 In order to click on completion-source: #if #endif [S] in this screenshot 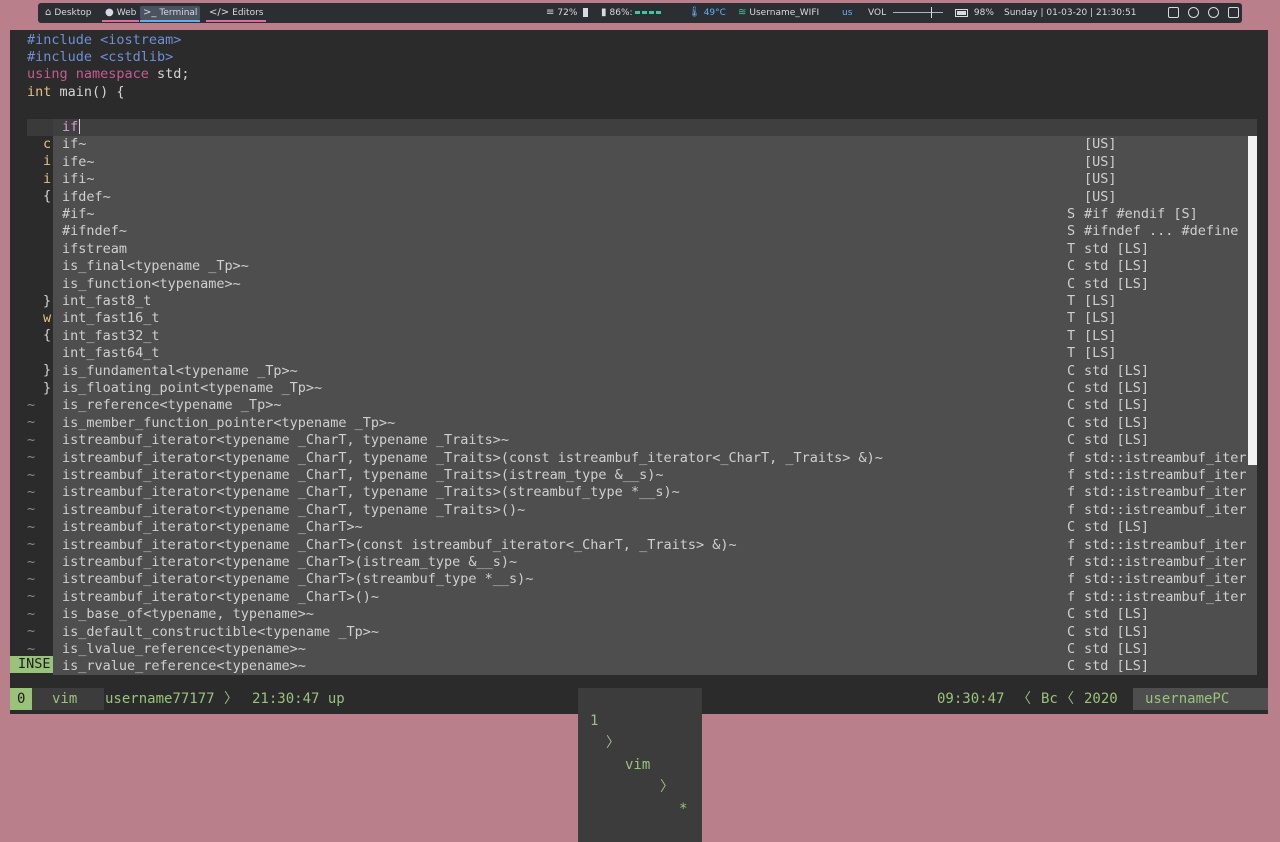, I will do `click(1141, 214)`.